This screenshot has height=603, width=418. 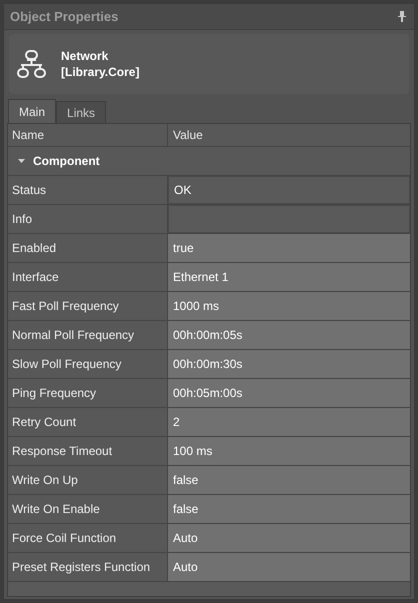 What do you see at coordinates (81, 112) in the screenshot?
I see `tab: Links` at bounding box center [81, 112].